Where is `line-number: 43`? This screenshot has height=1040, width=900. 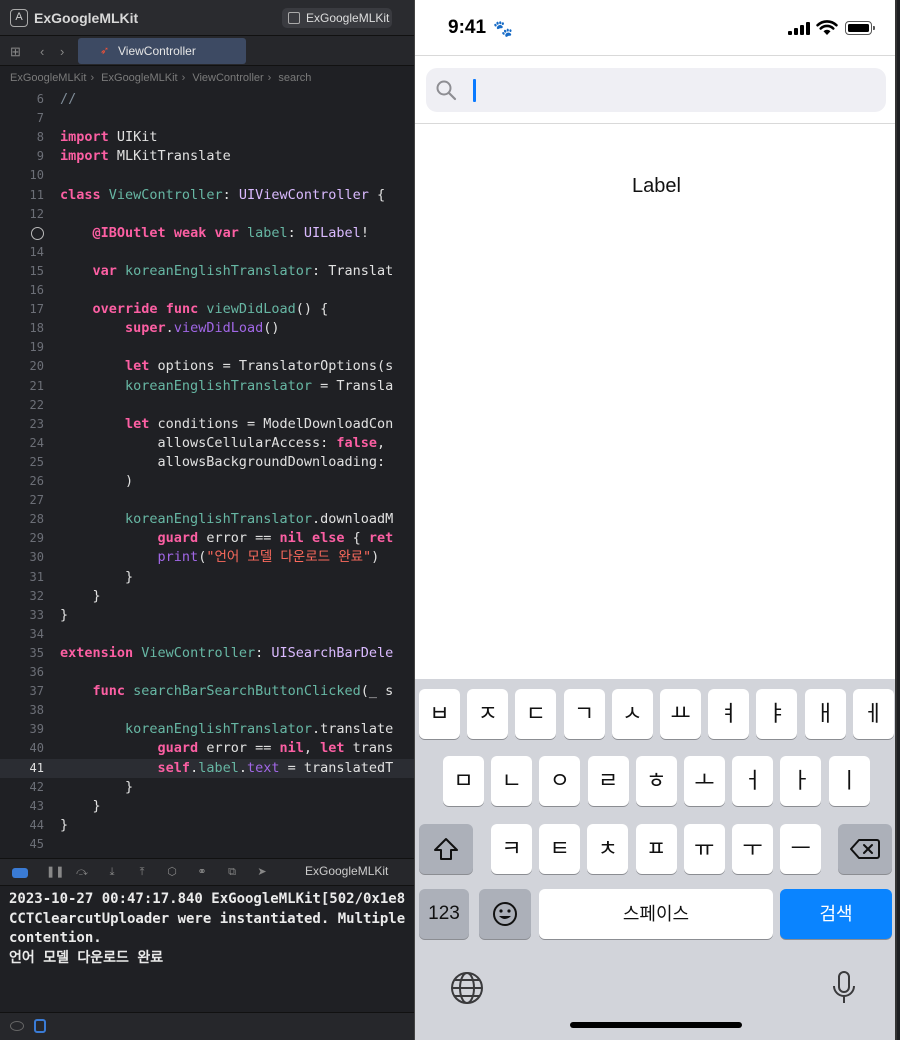
line-number: 43 is located at coordinates (22, 806).